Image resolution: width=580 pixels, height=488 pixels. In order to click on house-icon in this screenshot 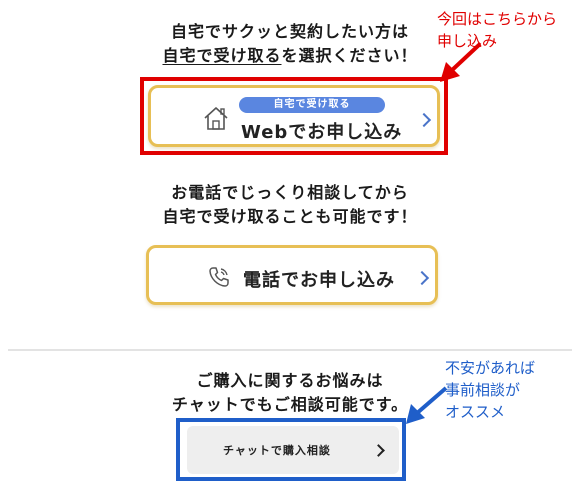, I will do `click(216, 120)`.